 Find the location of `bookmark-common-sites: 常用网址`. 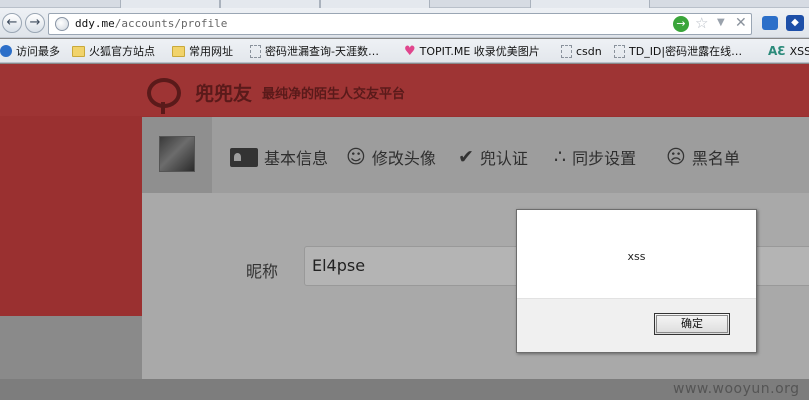

bookmark-common-sites: 常用网址 is located at coordinates (202, 51).